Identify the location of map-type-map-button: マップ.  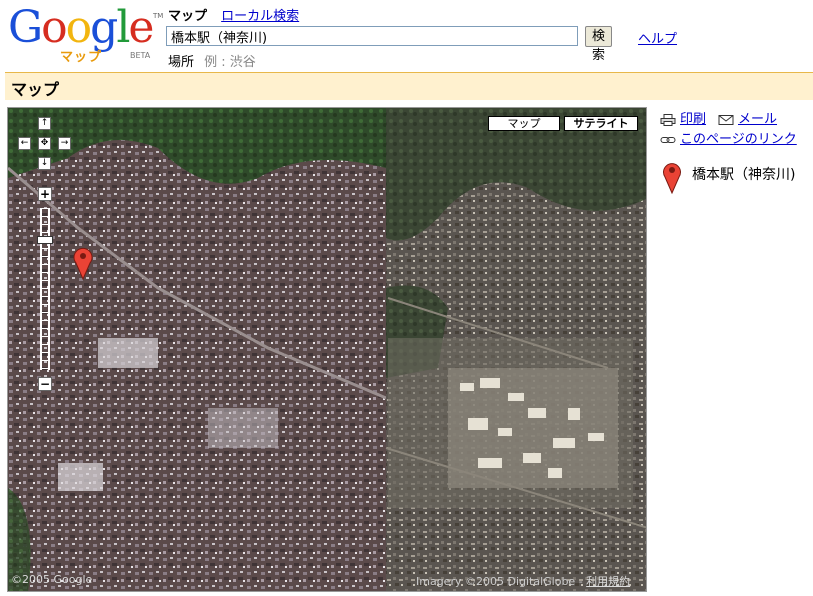
(524, 123).